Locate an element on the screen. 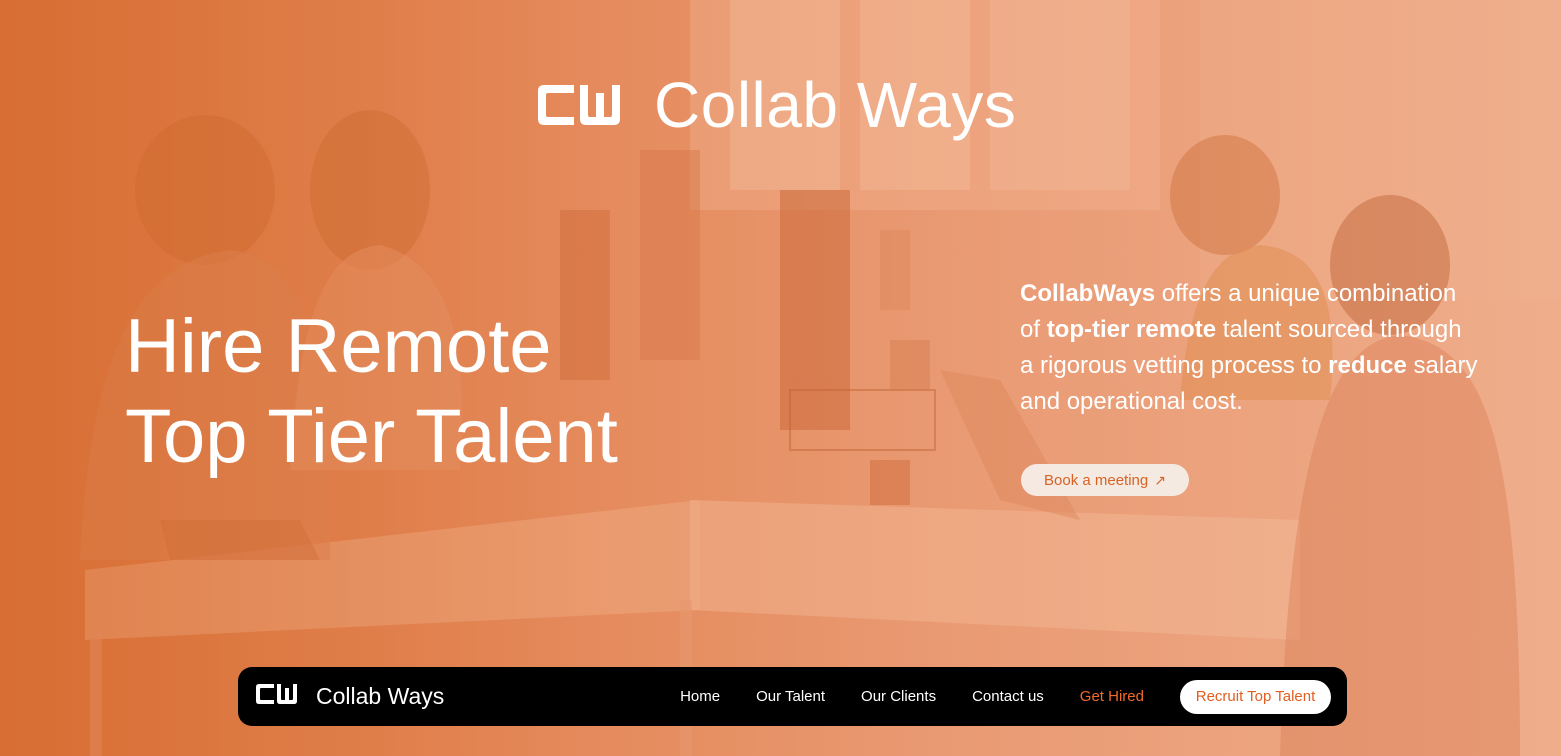 This screenshot has width=1561, height=756. nav-brand: Collab Ways is located at coordinates (349, 696).